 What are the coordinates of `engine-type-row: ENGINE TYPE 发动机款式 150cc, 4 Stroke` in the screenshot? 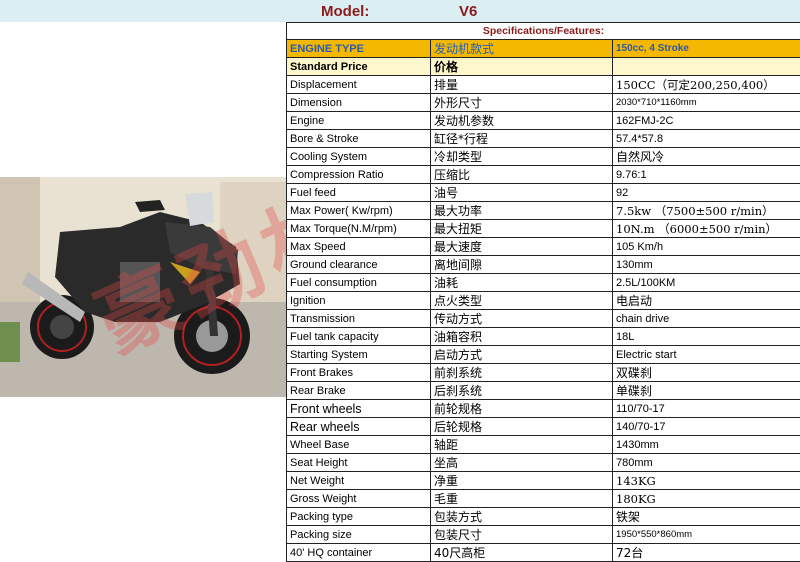 It's located at (543, 49).